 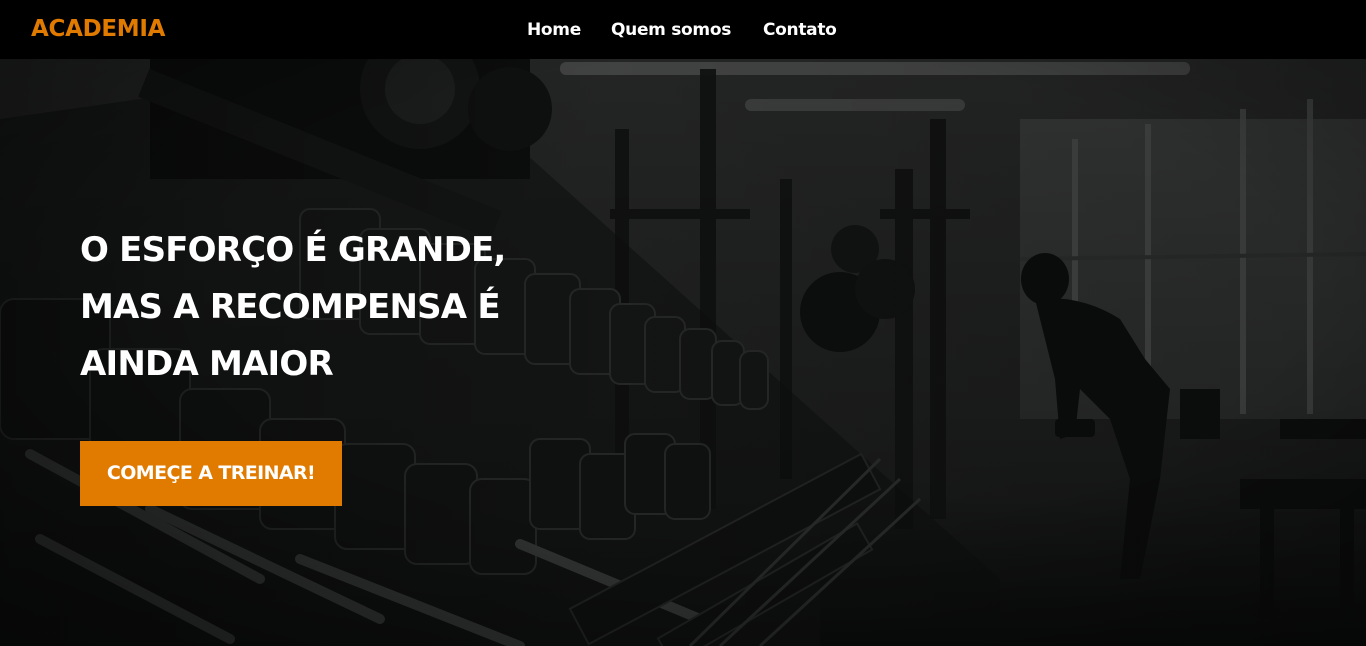 I want to click on top-navbar: ACADEMIA Home Quem somos Contato, so click(x=683, y=29).